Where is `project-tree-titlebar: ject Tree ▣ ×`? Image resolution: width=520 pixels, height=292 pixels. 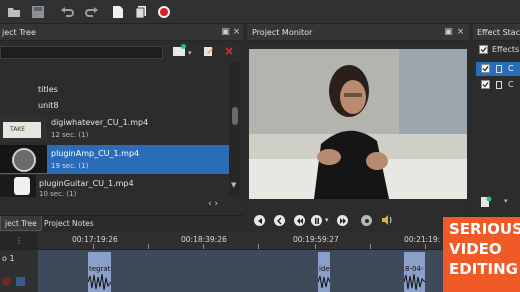
project-tree-titlebar: ject Tree ▣ × is located at coordinates (121, 32).